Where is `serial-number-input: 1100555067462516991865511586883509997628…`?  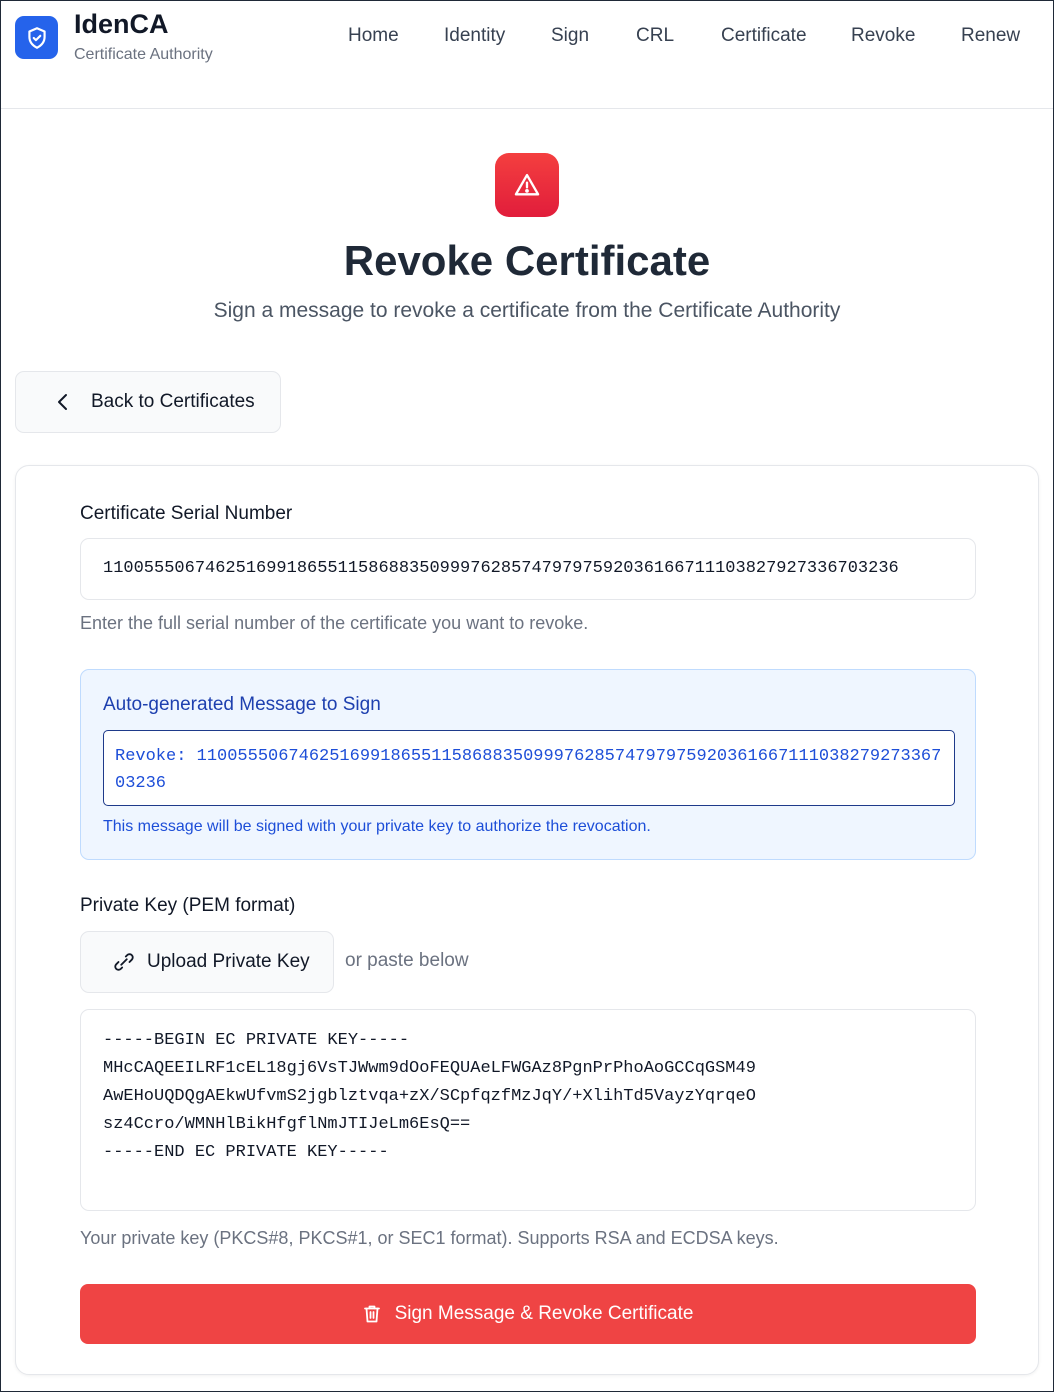 serial-number-input: 1100555067462516991865511586883509997628… is located at coordinates (528, 569).